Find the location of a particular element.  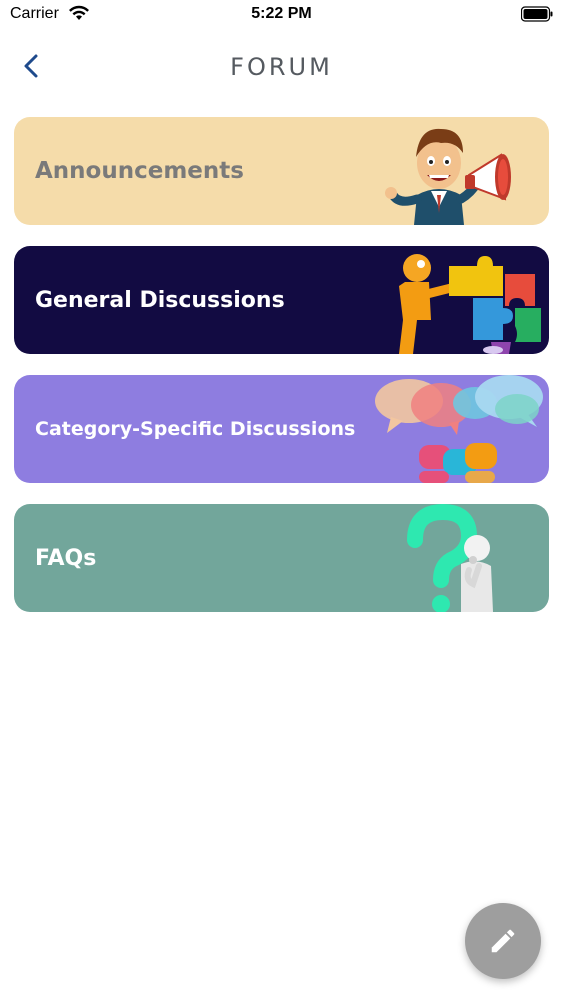

category-label: General Discussions is located at coordinates (160, 300).